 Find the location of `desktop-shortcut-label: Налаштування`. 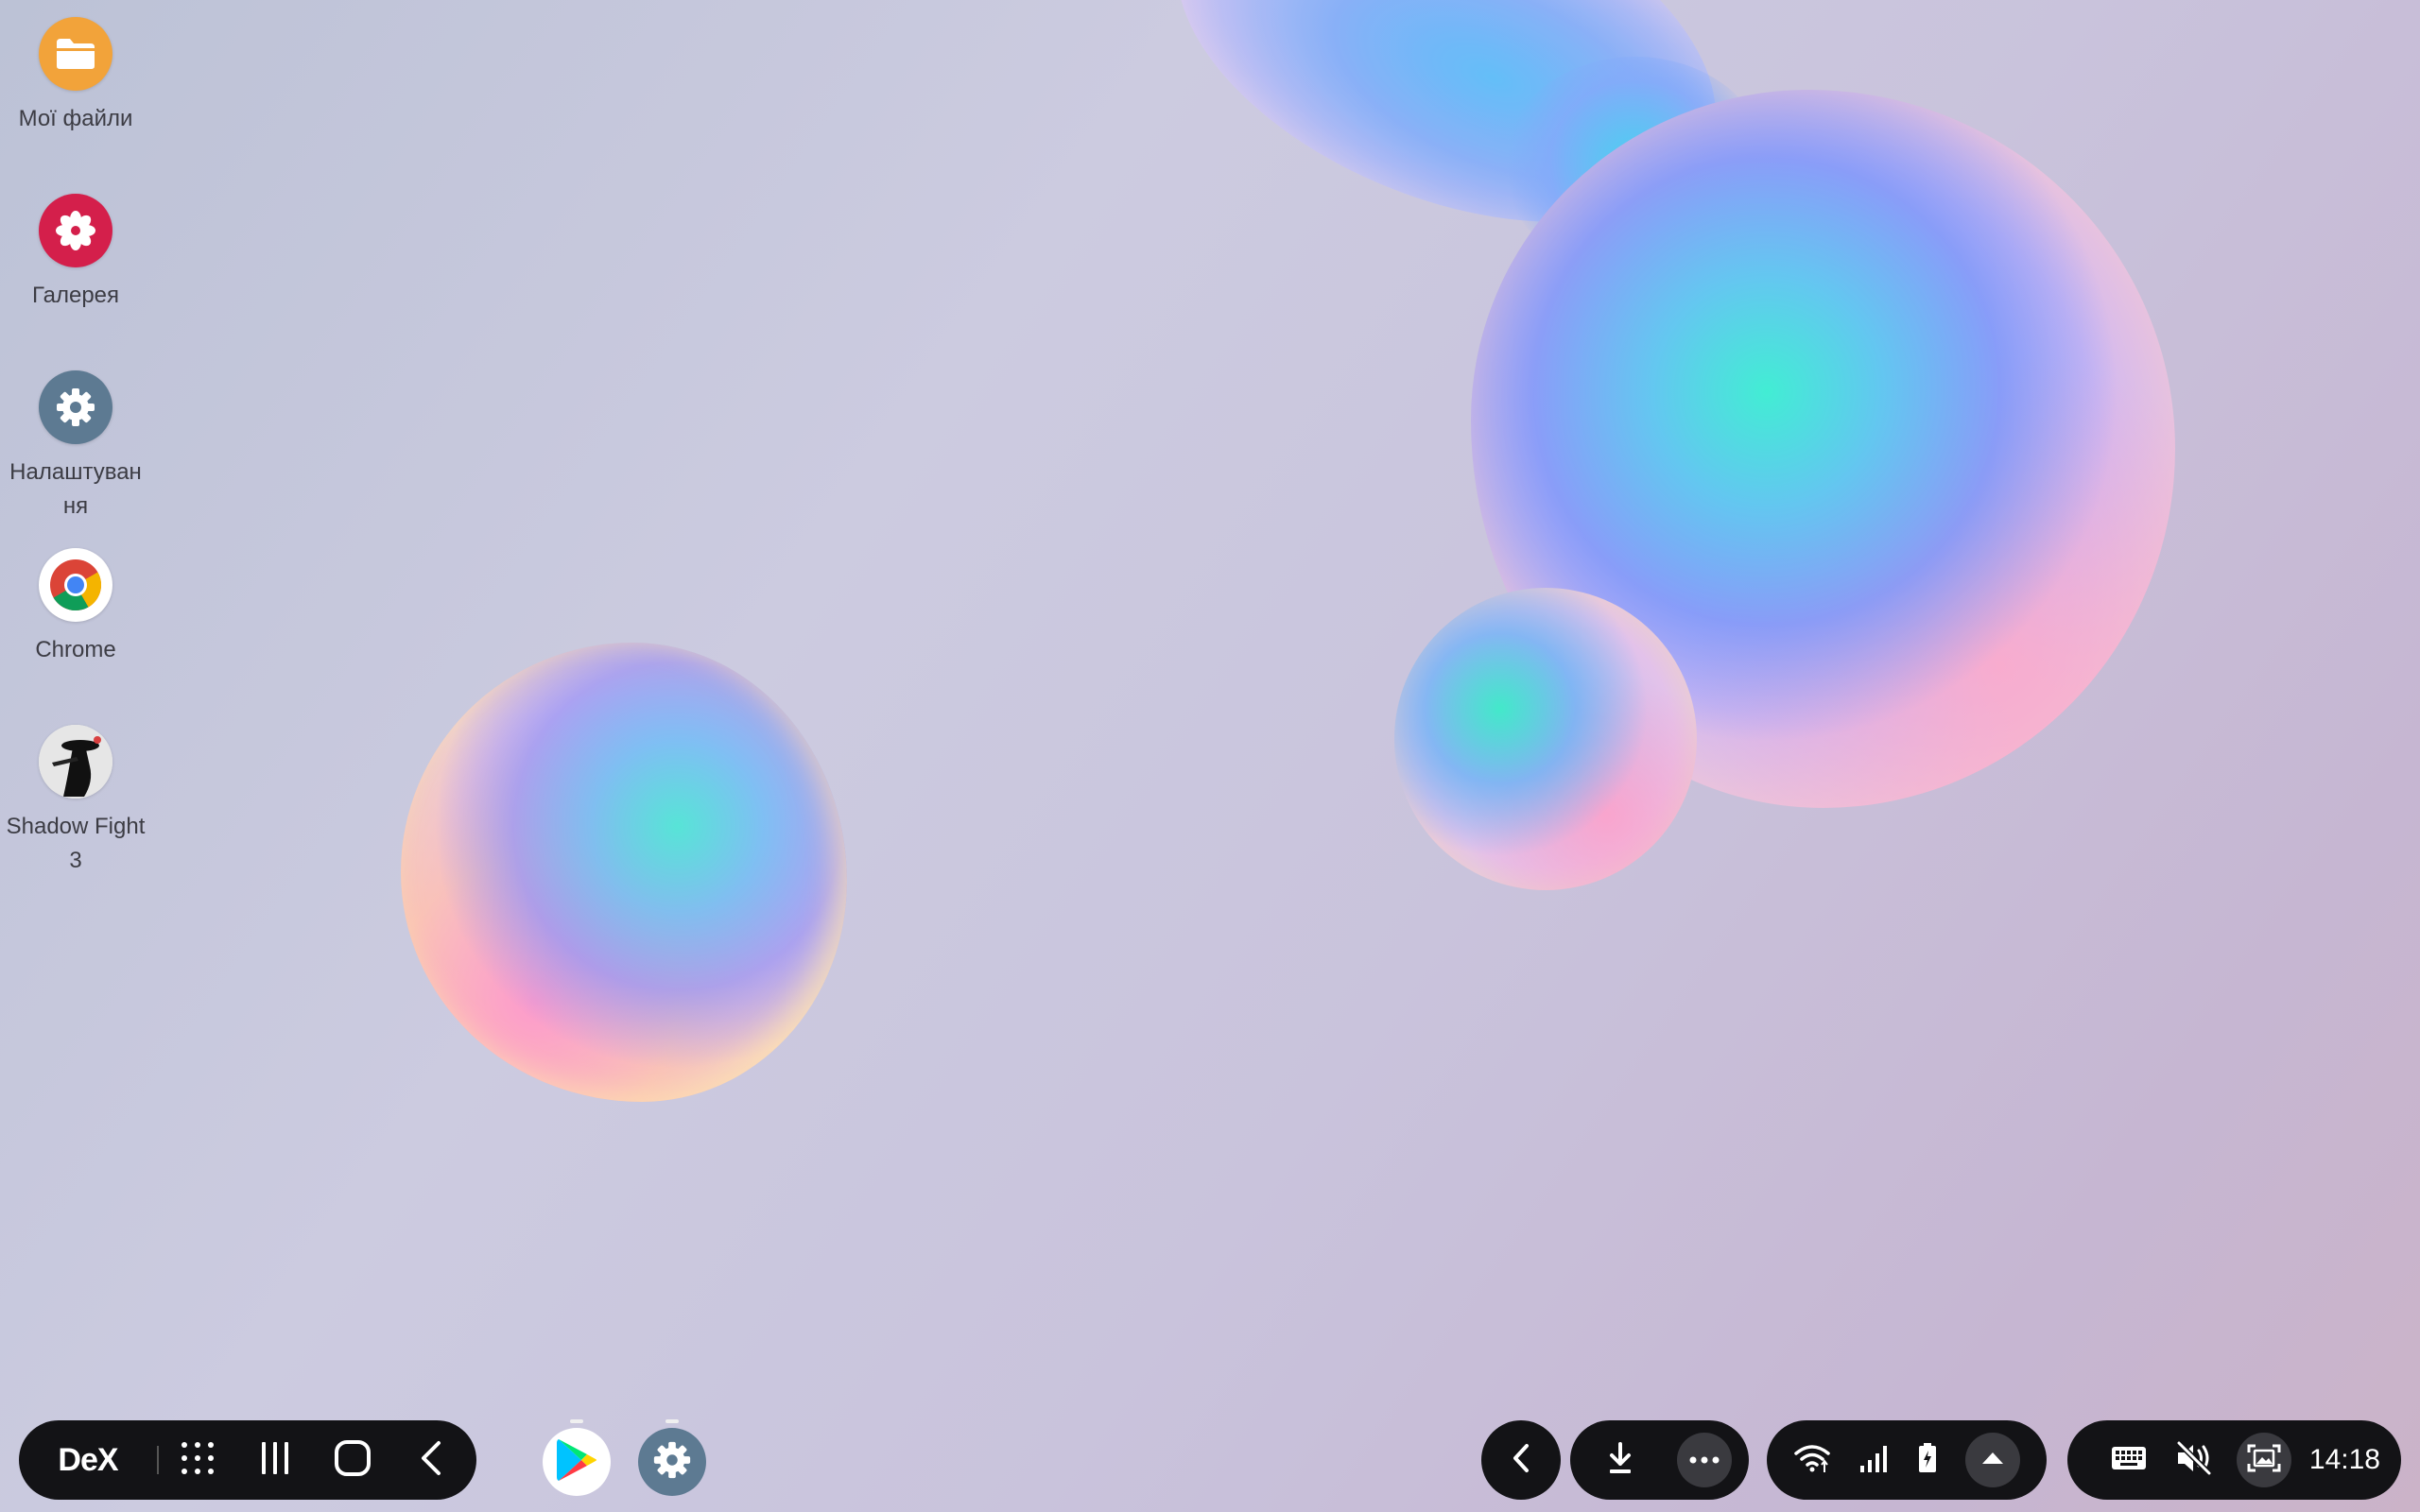

desktop-shortcut-label: Налаштування is located at coordinates (75, 489).